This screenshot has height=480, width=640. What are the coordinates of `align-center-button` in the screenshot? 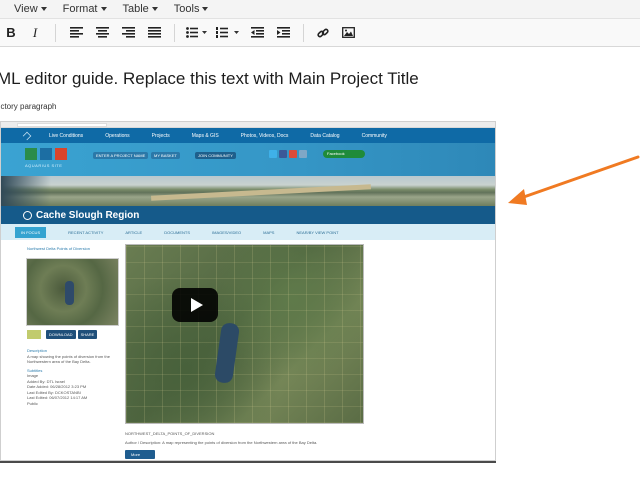 It's located at (102, 33).